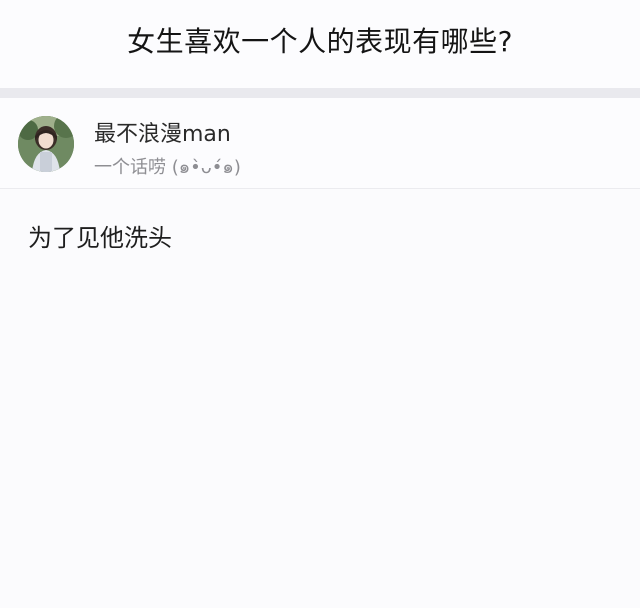  What do you see at coordinates (320, 40) in the screenshot?
I see `question-title: 女生喜欢一个人的表现有哪些?` at bounding box center [320, 40].